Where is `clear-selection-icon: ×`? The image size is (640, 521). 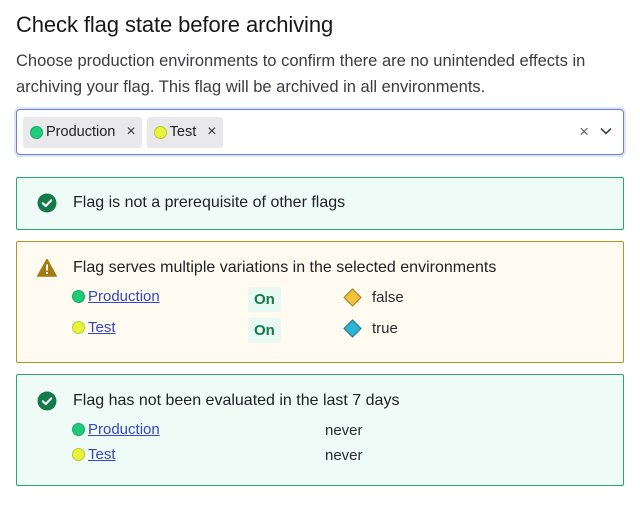 clear-selection-icon: × is located at coordinates (584, 132).